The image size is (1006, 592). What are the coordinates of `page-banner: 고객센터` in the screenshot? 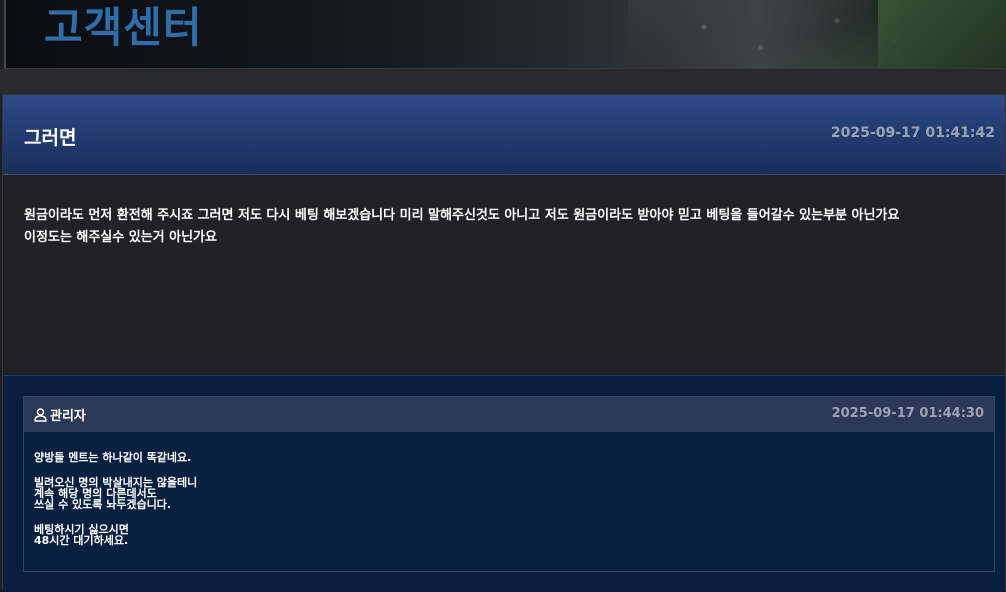 It's located at (505, 34).